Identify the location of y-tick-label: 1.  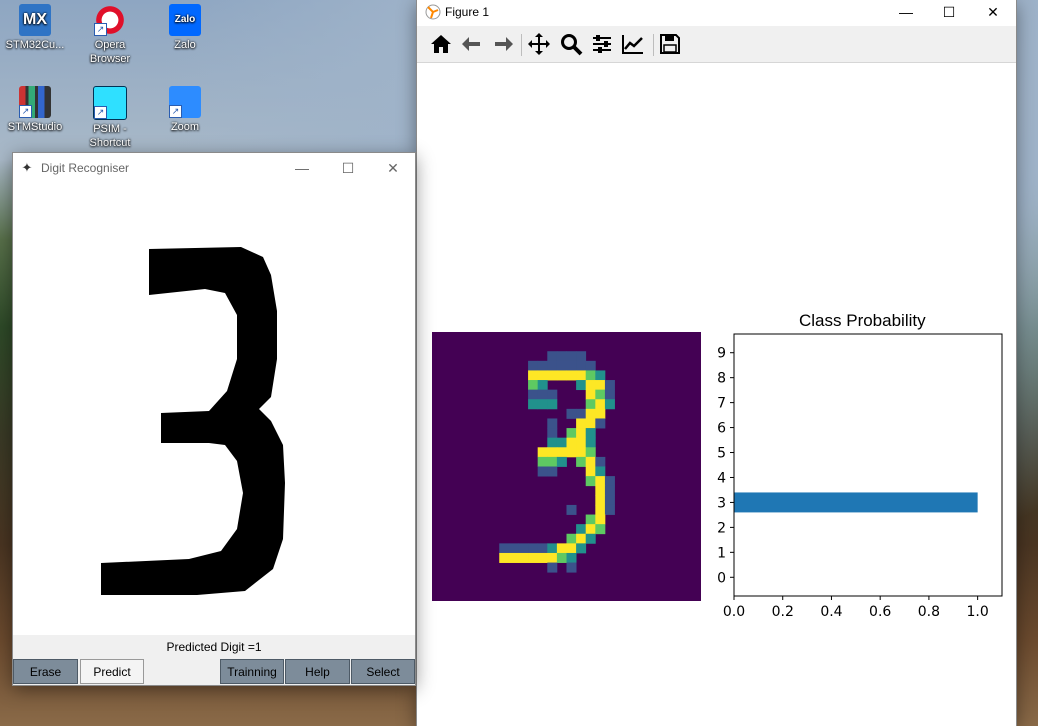
(721, 553).